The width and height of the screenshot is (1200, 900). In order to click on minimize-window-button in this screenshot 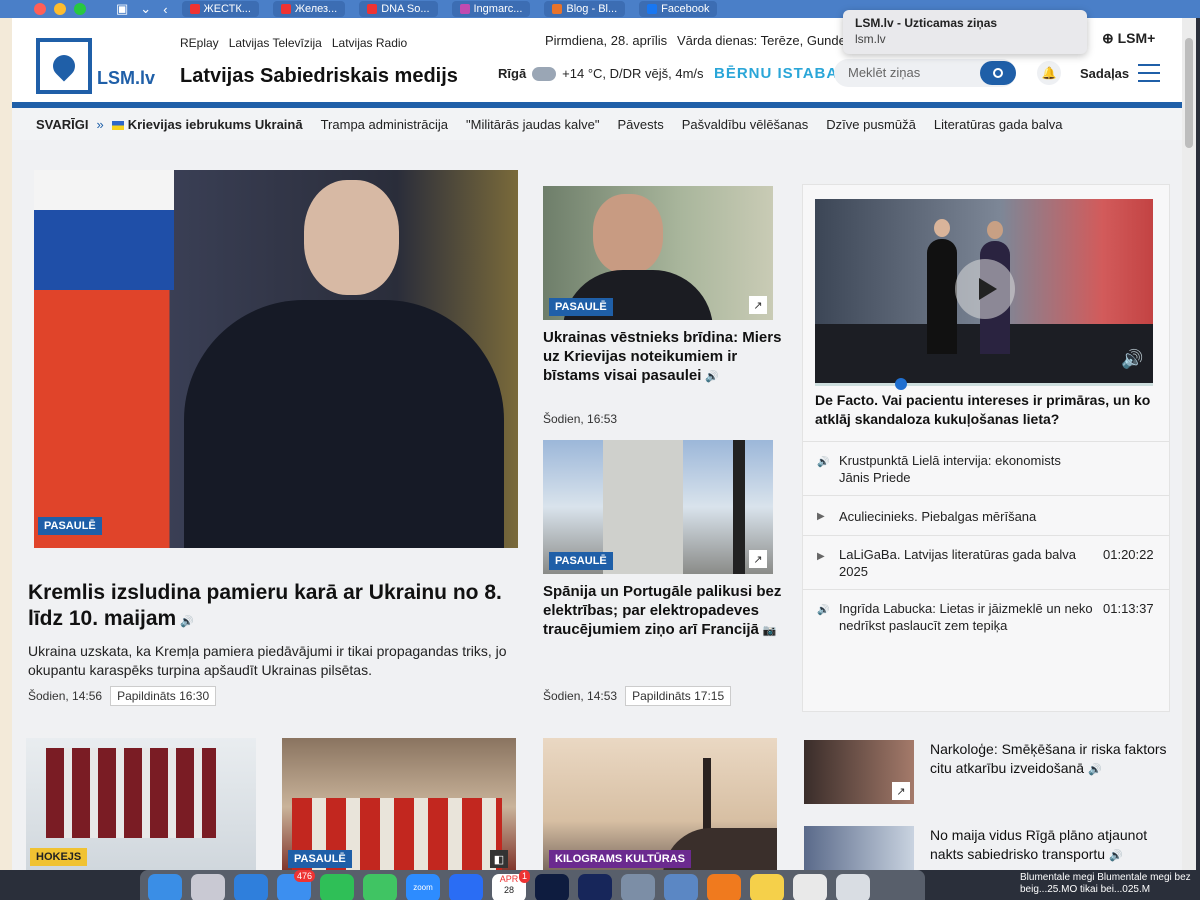, I will do `click(60, 9)`.